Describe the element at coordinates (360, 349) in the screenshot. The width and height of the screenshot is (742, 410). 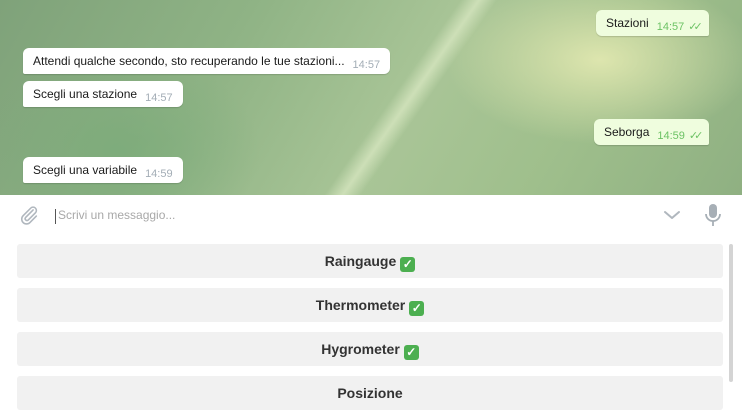
I see `keyboard-button-label: Hygrometer` at that location.